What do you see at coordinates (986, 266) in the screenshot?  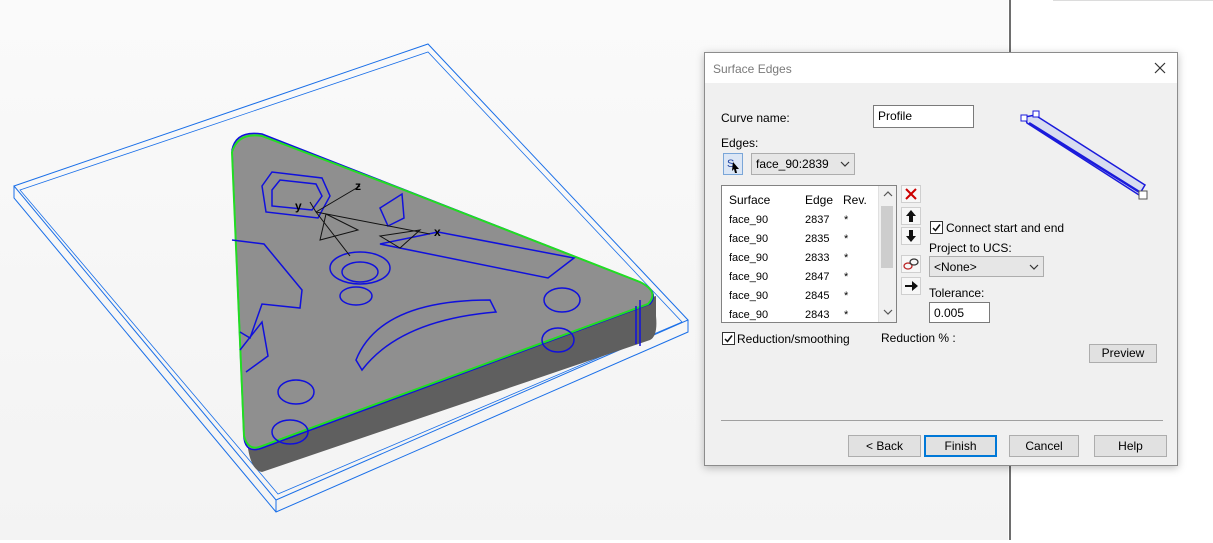 I see `project-ucs-combo: <None>` at bounding box center [986, 266].